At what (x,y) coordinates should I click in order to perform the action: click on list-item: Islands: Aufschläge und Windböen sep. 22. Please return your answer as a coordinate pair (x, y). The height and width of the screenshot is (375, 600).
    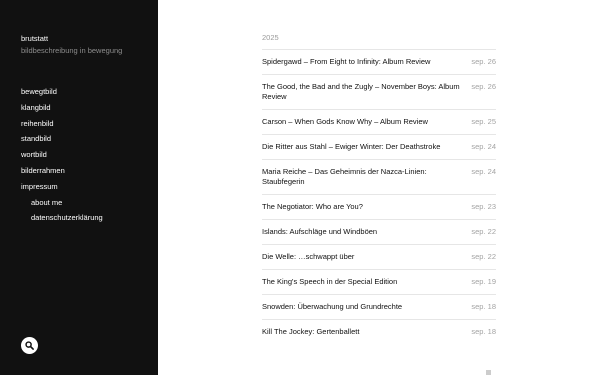
    Looking at the image, I should click on (379, 231).